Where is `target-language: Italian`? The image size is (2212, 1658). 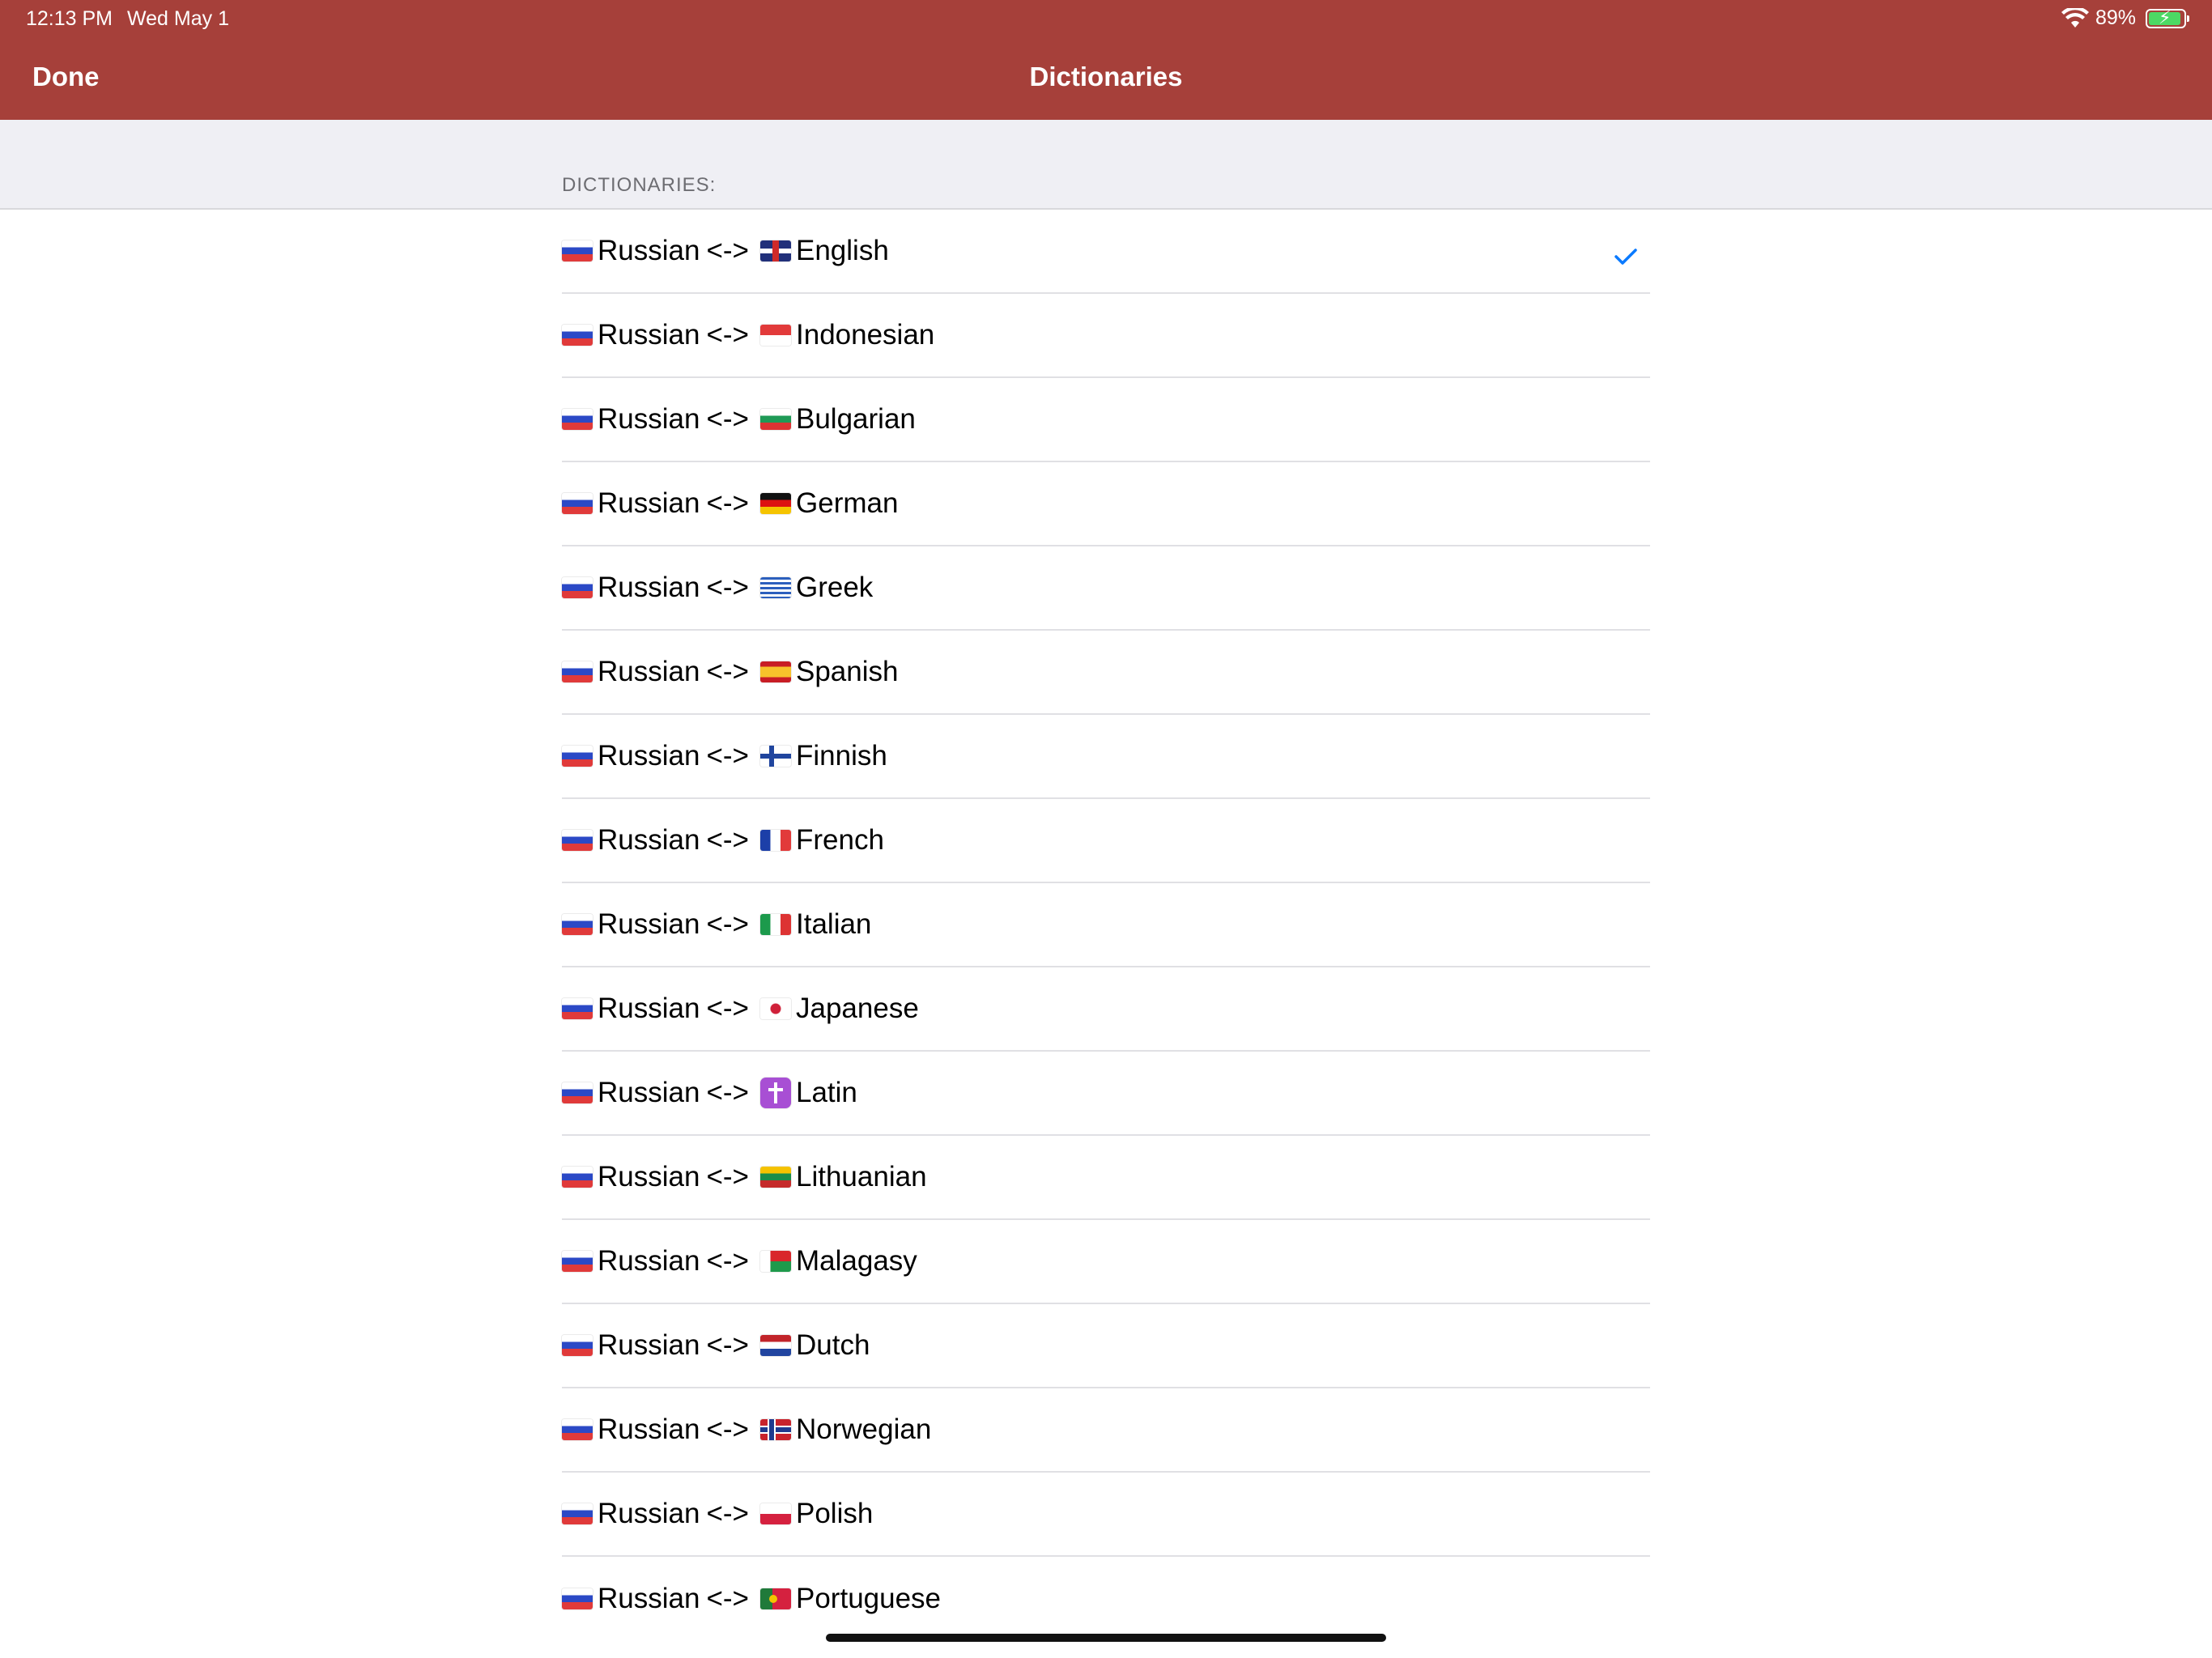 target-language: Italian is located at coordinates (834, 924).